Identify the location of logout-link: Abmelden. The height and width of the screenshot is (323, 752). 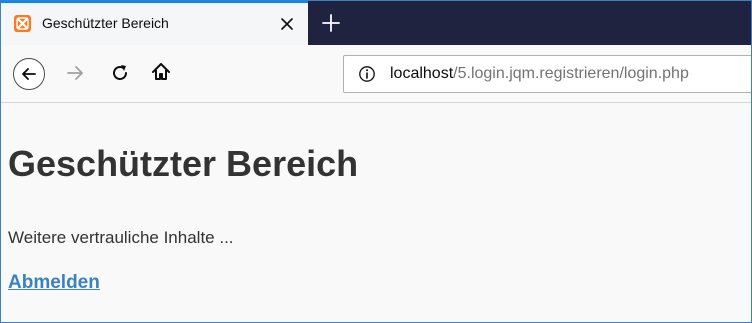
(54, 283).